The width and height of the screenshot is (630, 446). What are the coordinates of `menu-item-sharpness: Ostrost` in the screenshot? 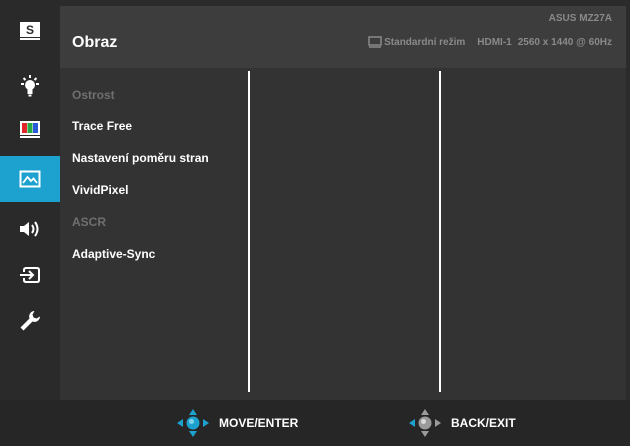 It's located at (93, 95).